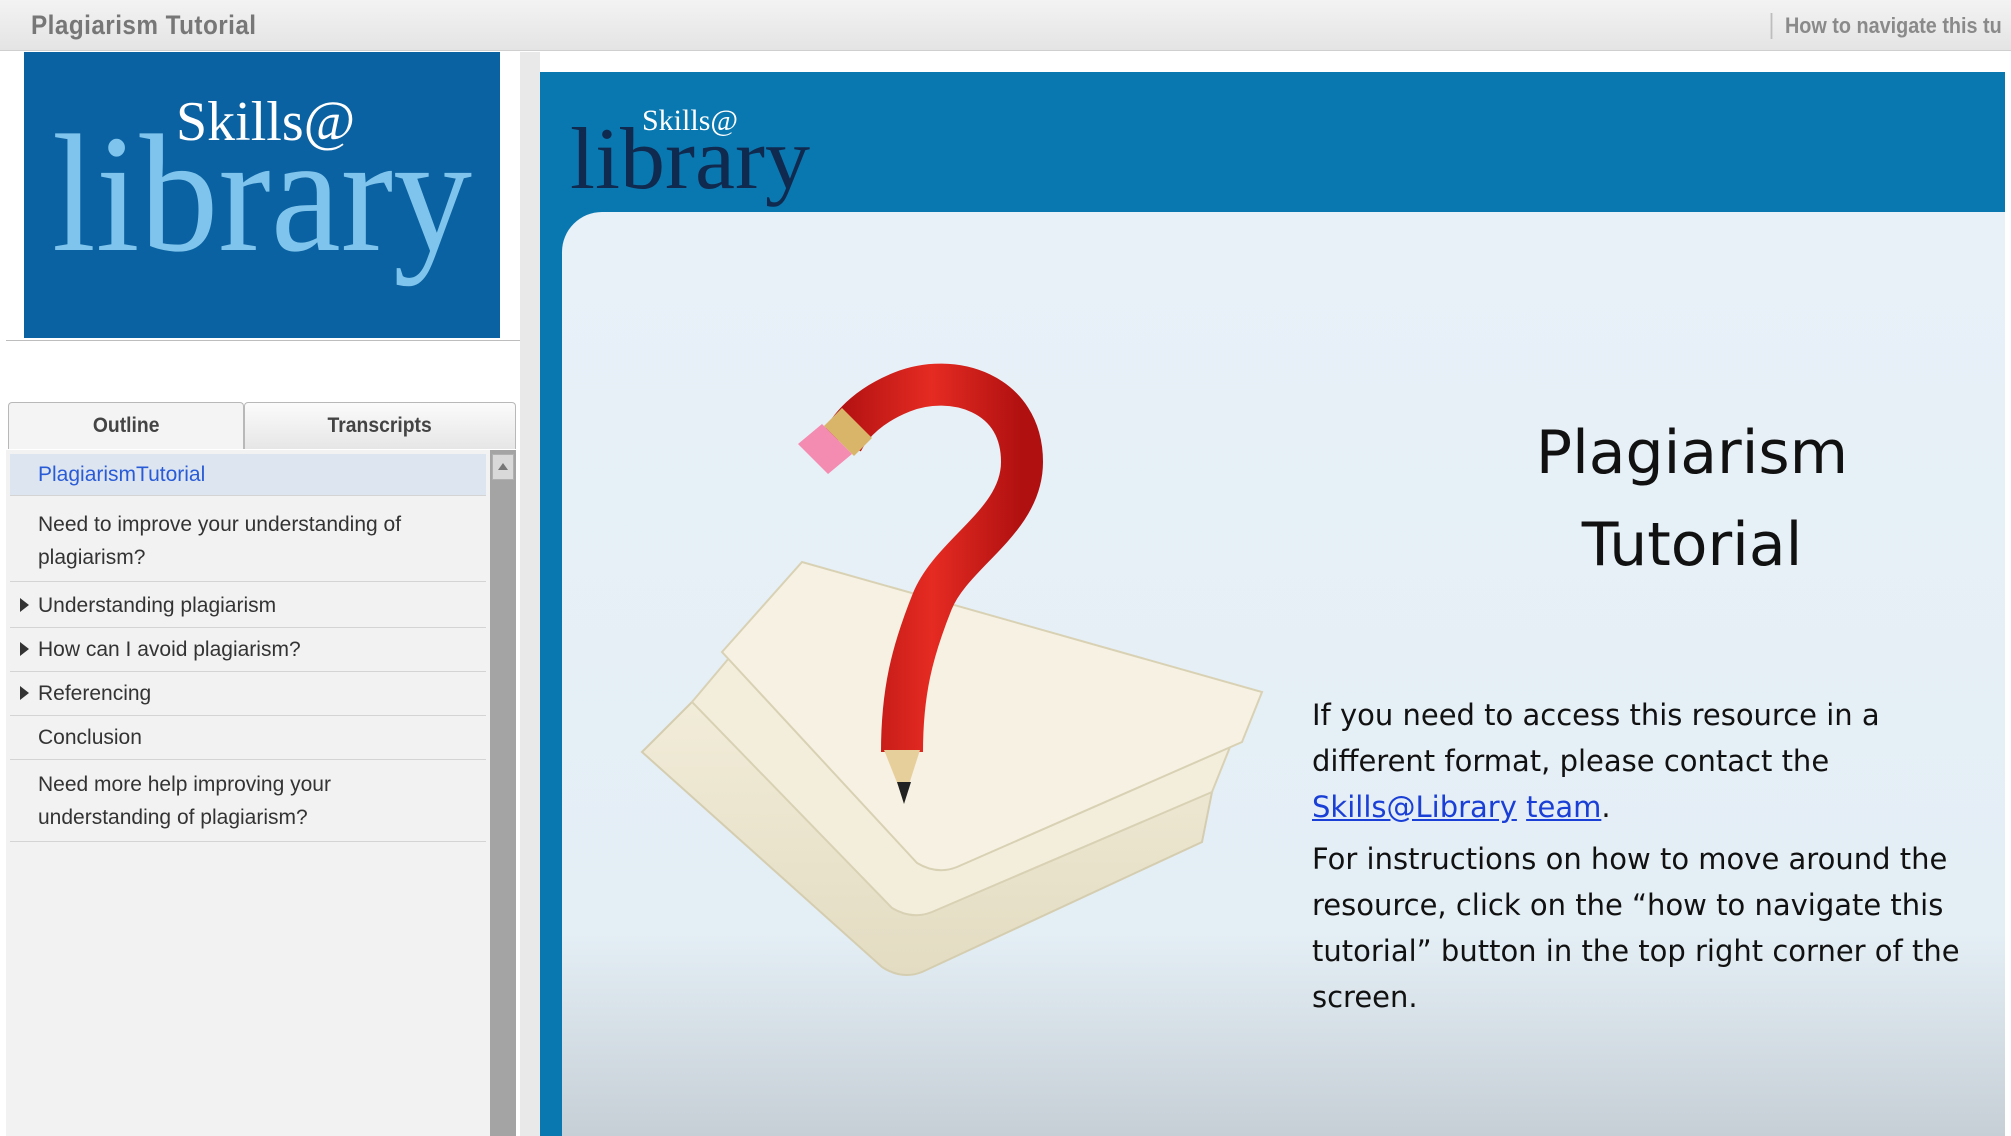 The width and height of the screenshot is (2011, 1136). Describe the element at coordinates (248, 475) in the screenshot. I see `outline-item-plagiarism-tutorial: PlagiarismTutorial` at that location.